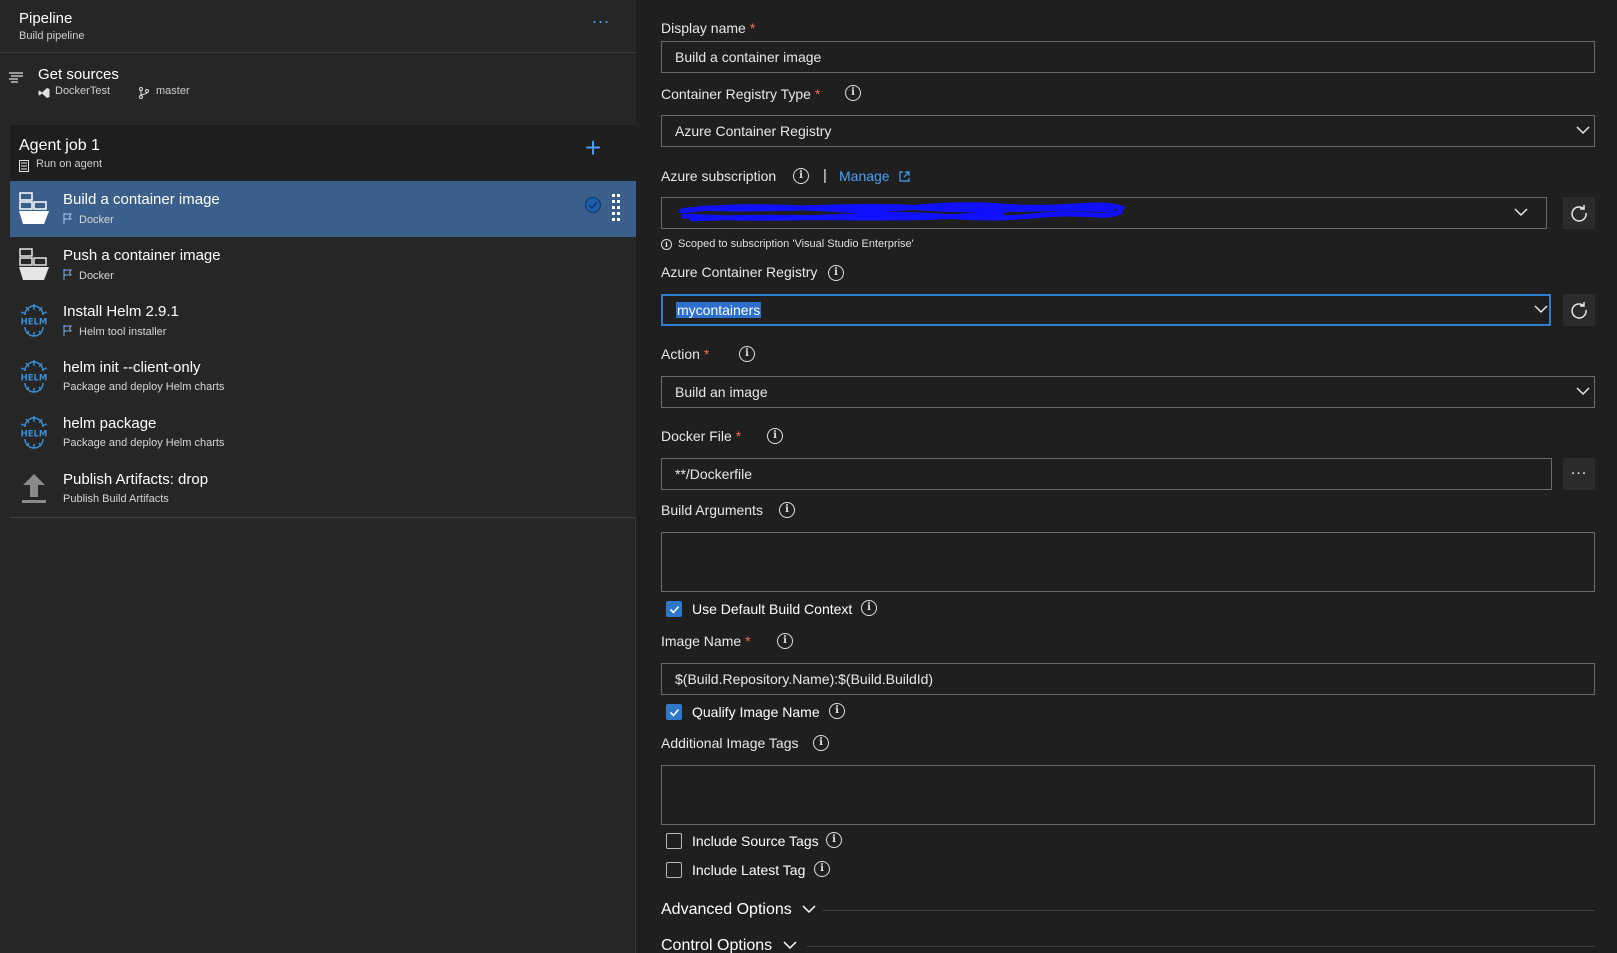 The image size is (1617, 953). Describe the element at coordinates (121, 311) in the screenshot. I see `task-name: Install Helm 2.9.1` at that location.